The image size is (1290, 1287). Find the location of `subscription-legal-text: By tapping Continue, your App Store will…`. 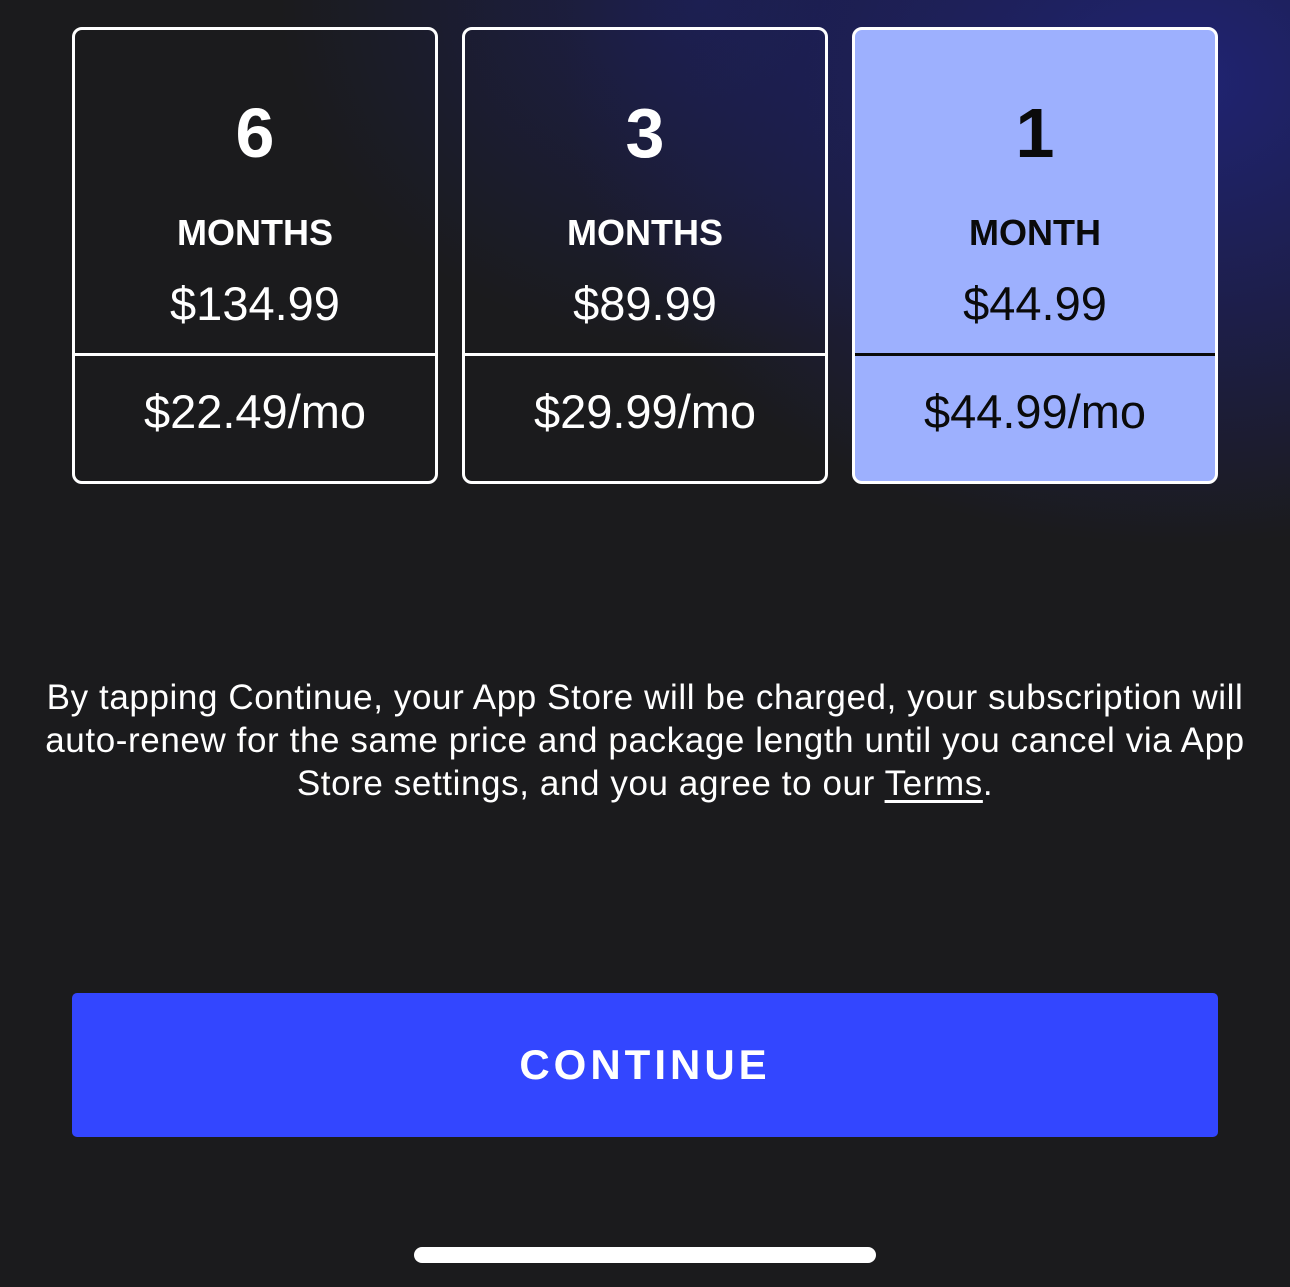

subscription-legal-text: By tapping Continue, your App Store will… is located at coordinates (645, 740).